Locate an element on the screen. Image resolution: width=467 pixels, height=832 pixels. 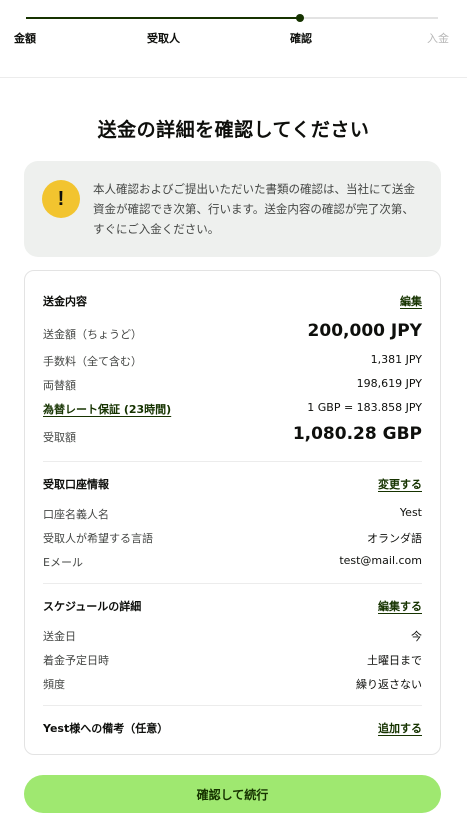
note-section-title: Yest様への備考（任意） is located at coordinates (106, 728).